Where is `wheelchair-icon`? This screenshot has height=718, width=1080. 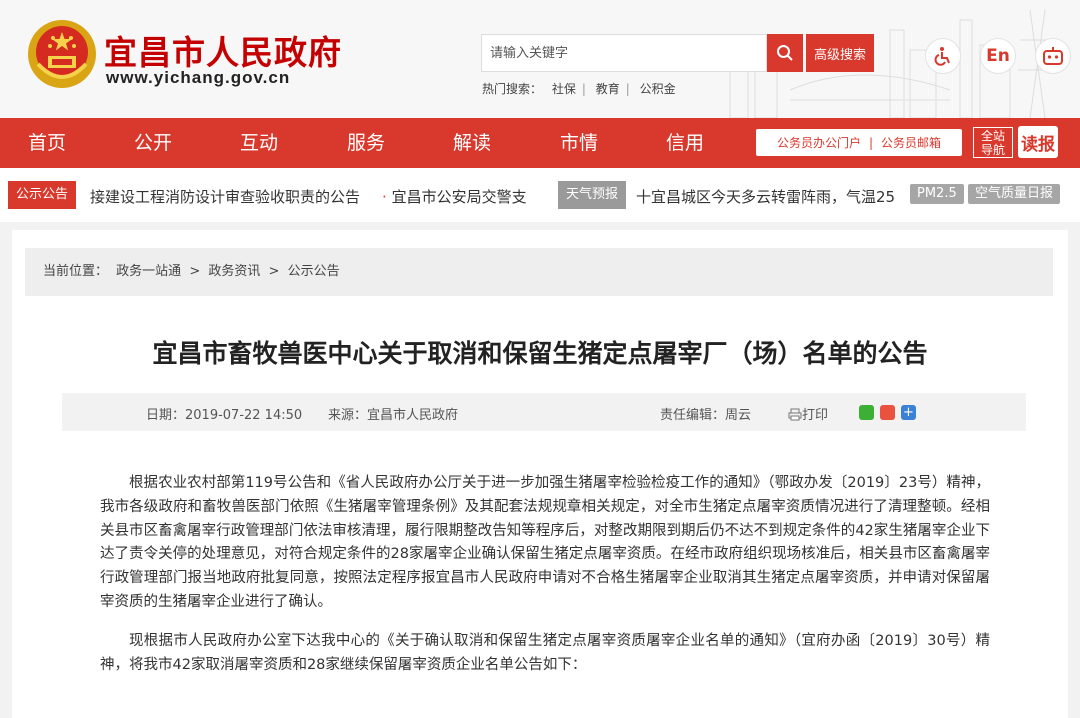
wheelchair-icon is located at coordinates (942, 56).